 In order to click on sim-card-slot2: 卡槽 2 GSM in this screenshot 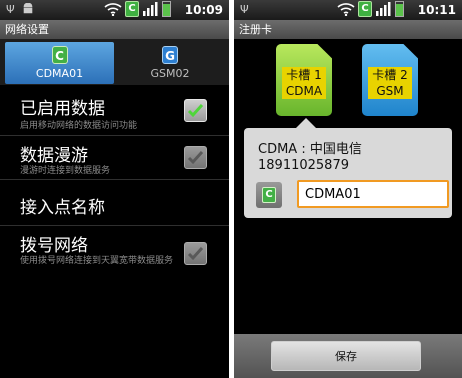, I will do `click(390, 80)`.